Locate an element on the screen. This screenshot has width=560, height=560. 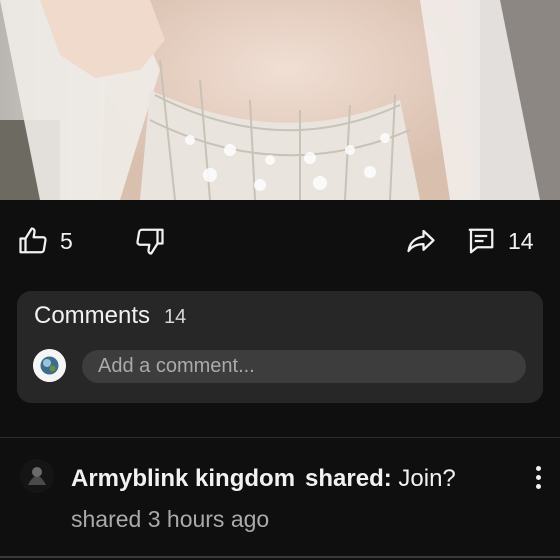
comments-button: 14 is located at coordinates (500, 241).